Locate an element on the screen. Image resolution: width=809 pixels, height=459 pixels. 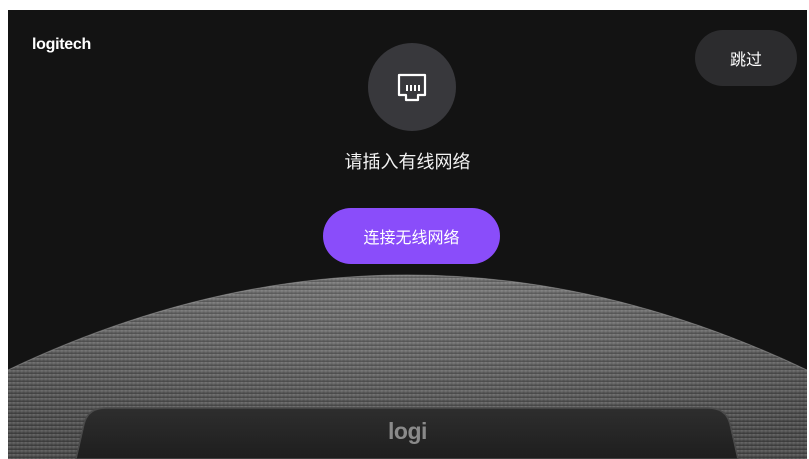
logitech-logo: logitech is located at coordinates (61, 44).